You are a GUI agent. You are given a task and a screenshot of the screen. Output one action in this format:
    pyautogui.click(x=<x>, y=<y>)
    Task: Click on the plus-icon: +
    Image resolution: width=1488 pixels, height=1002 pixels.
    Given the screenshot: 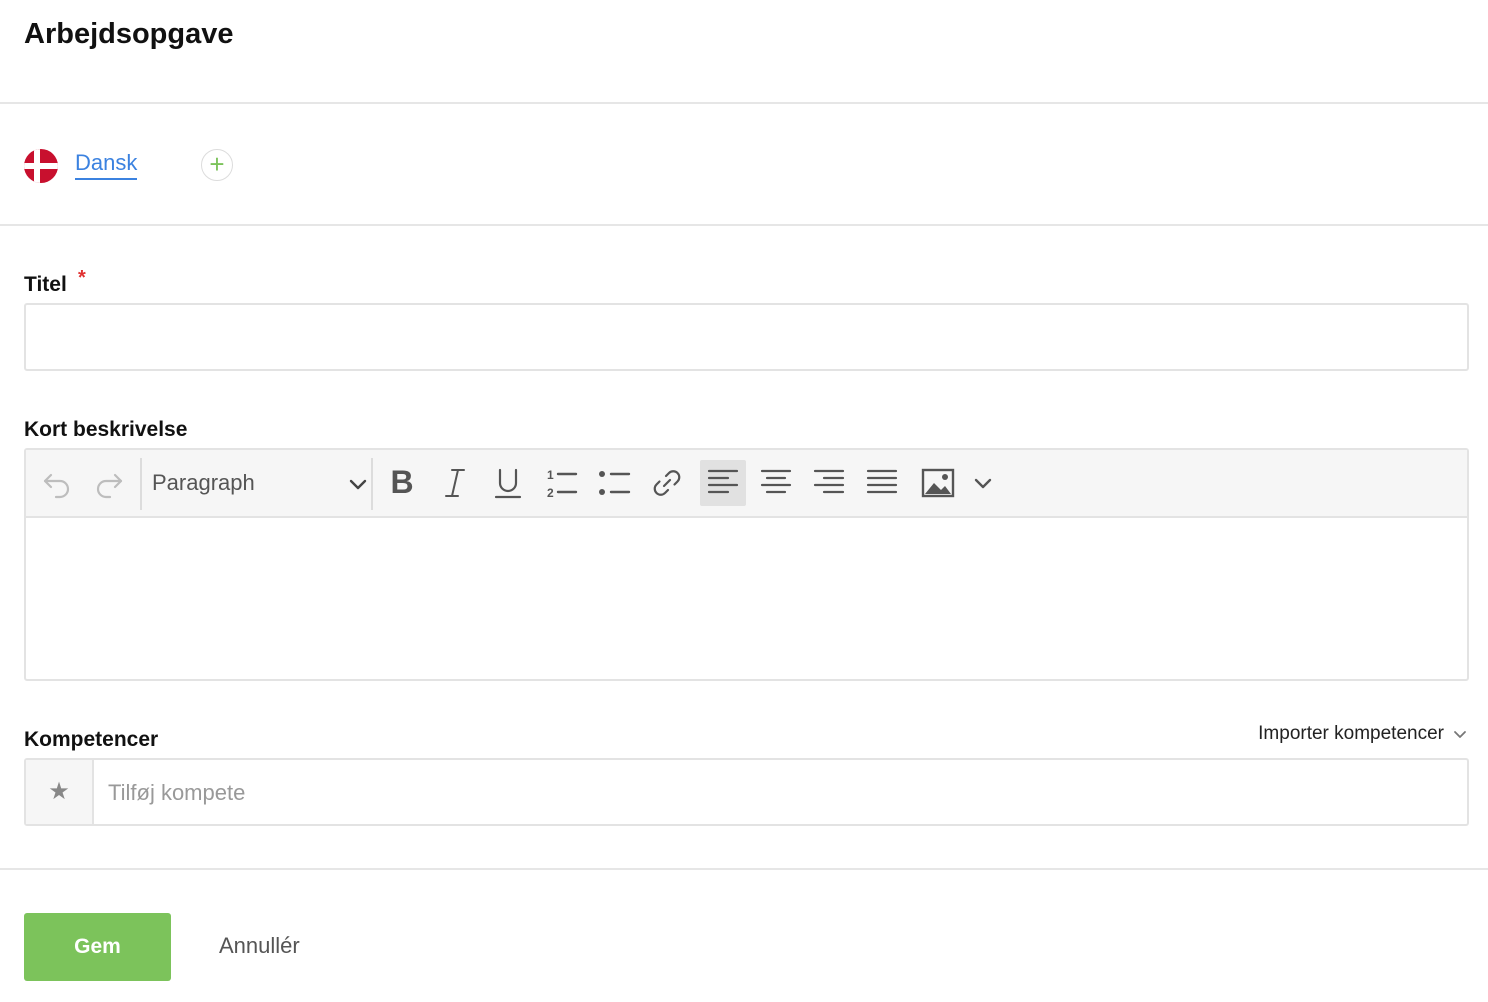 What is the action you would take?
    pyautogui.click(x=217, y=164)
    